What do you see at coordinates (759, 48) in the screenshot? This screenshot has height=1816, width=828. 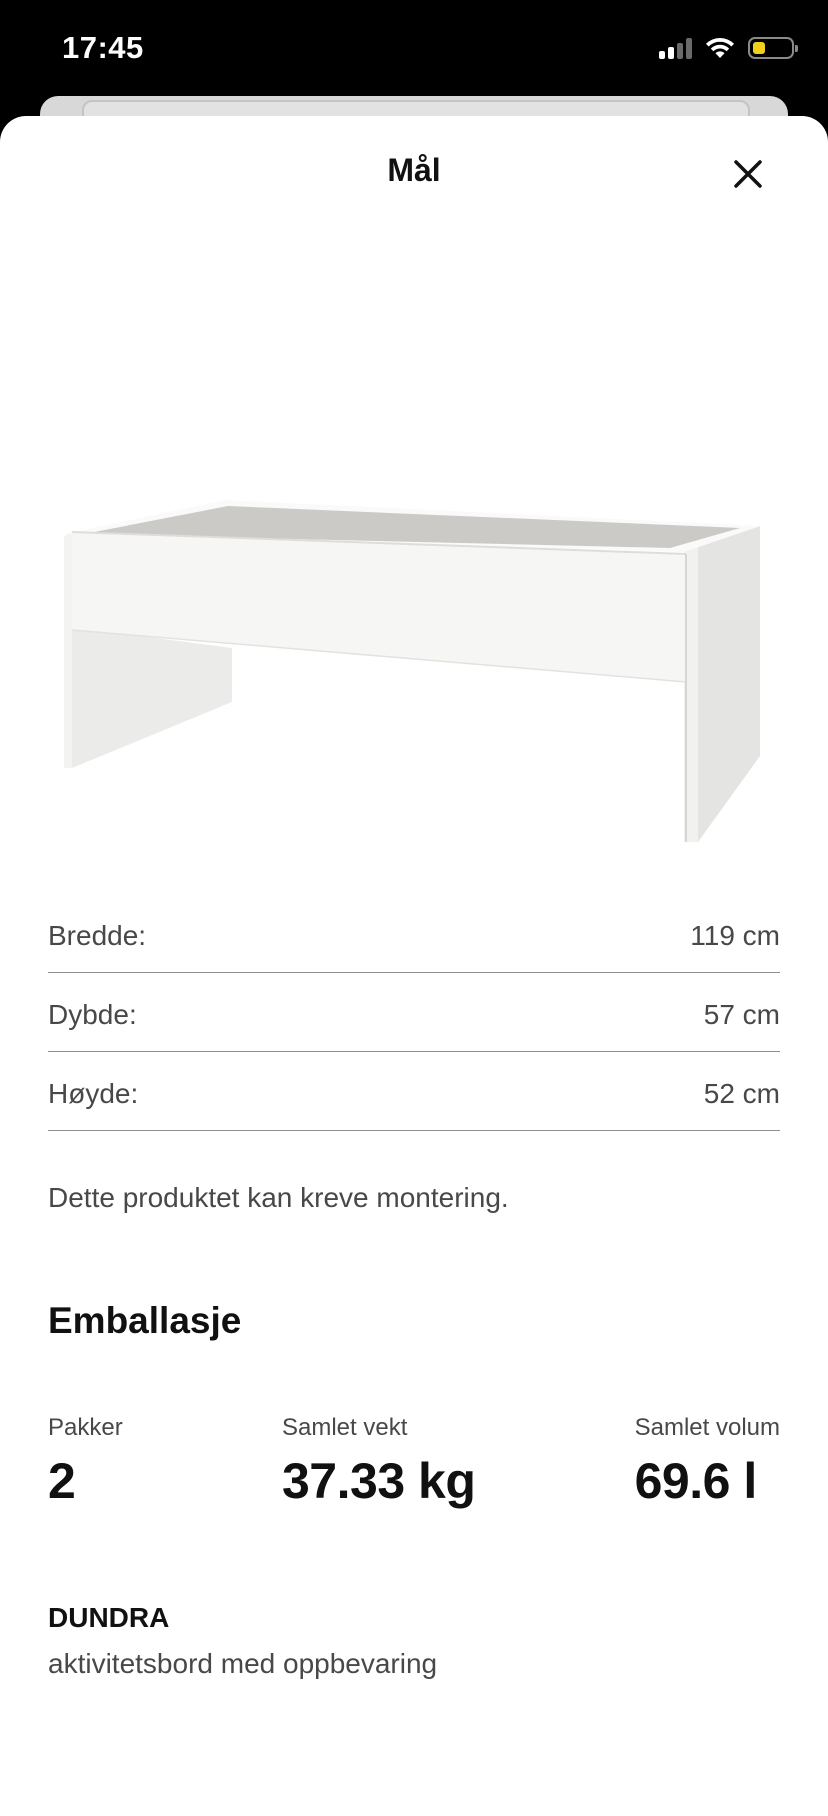 I see `battery-level` at bounding box center [759, 48].